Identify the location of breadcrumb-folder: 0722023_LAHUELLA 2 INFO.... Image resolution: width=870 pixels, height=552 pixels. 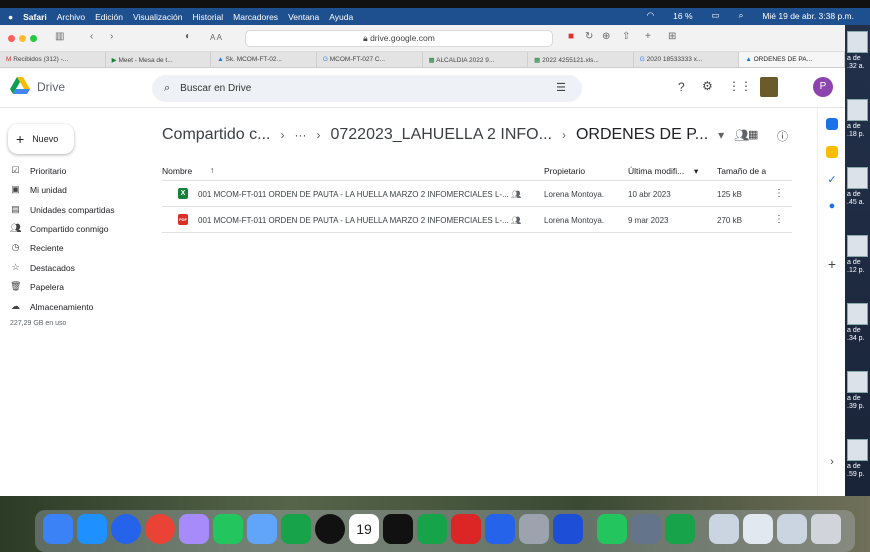
(440, 135).